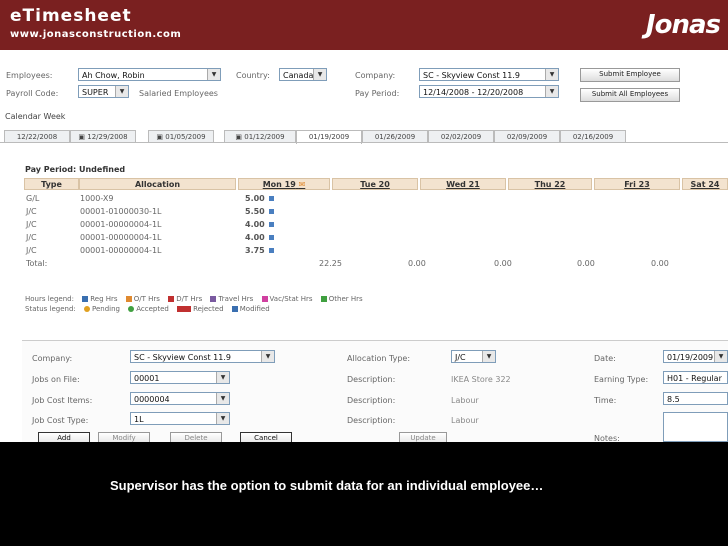 This screenshot has height=546, width=728. Describe the element at coordinates (473, 356) in the screenshot. I see `allocation-type-select: J/C ▼` at that location.